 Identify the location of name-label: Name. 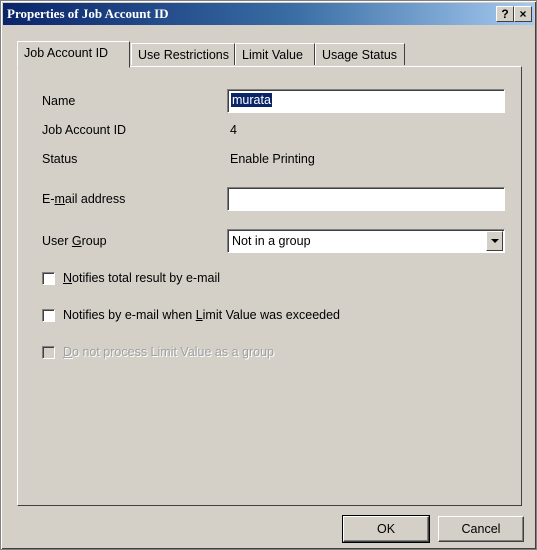
(59, 101).